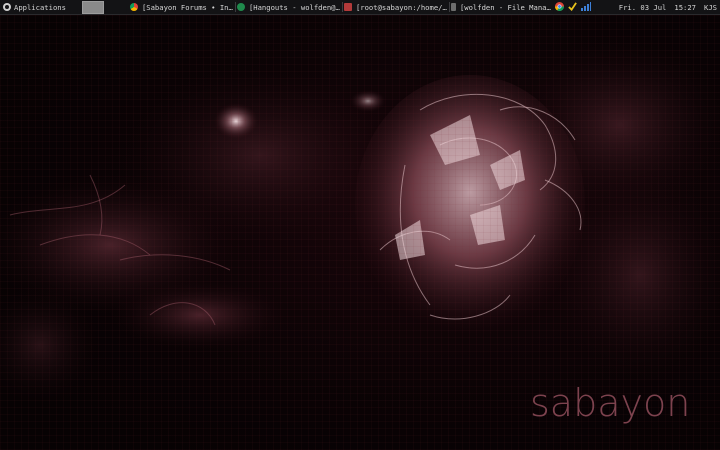  Describe the element at coordinates (559, 7) in the screenshot. I see `chrome-tray-icon` at that location.